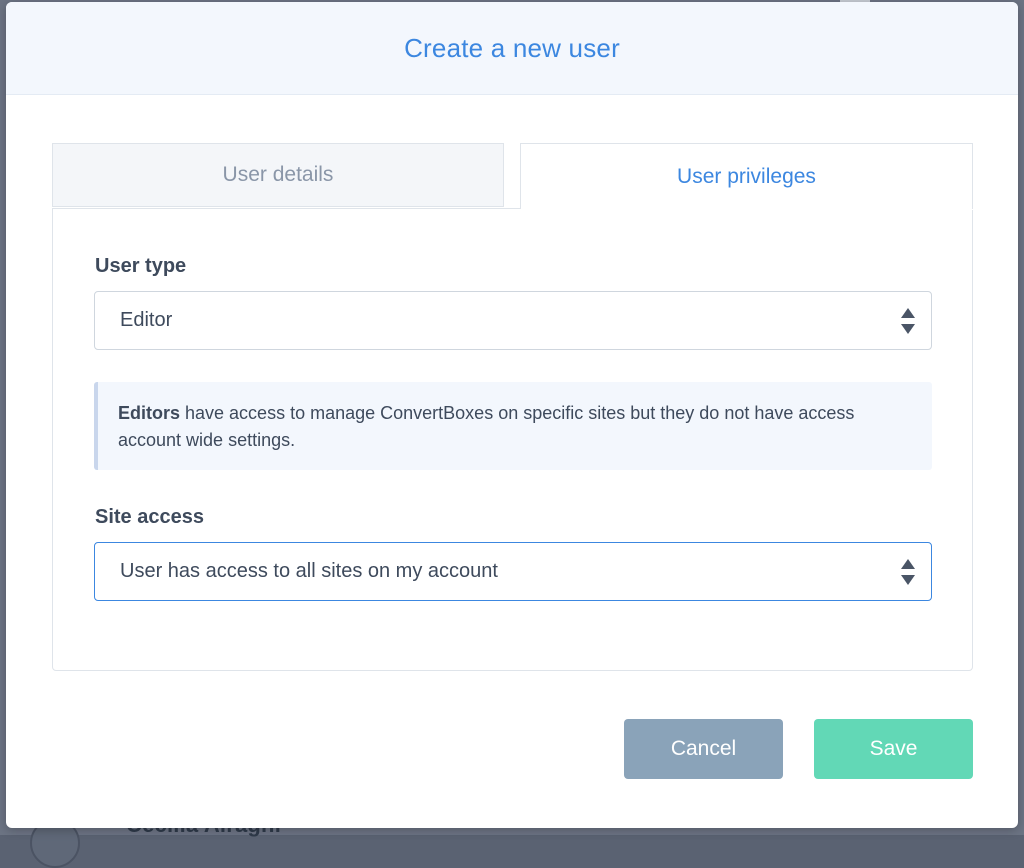  I want to click on modal-header: Create a new user, so click(512, 48).